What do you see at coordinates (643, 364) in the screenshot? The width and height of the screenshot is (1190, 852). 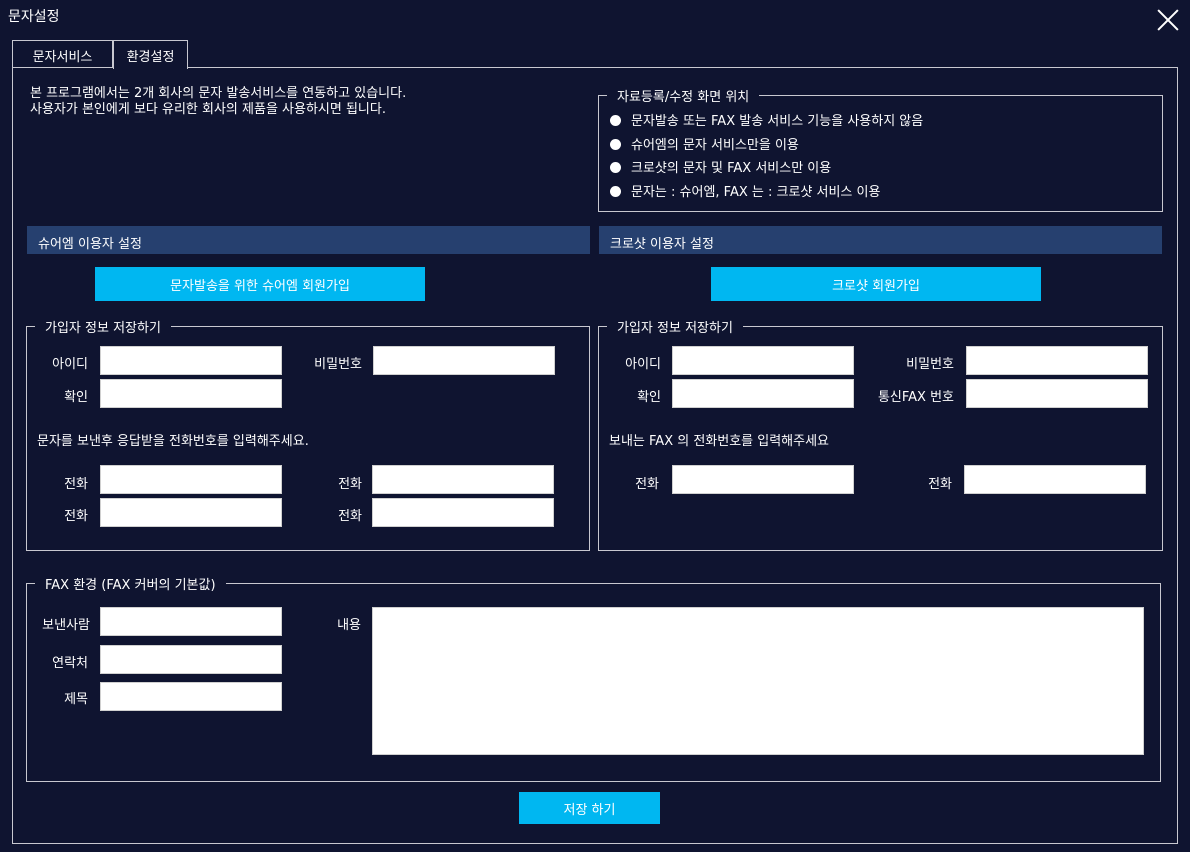 I see `crosshot-id-label: 아이디` at bounding box center [643, 364].